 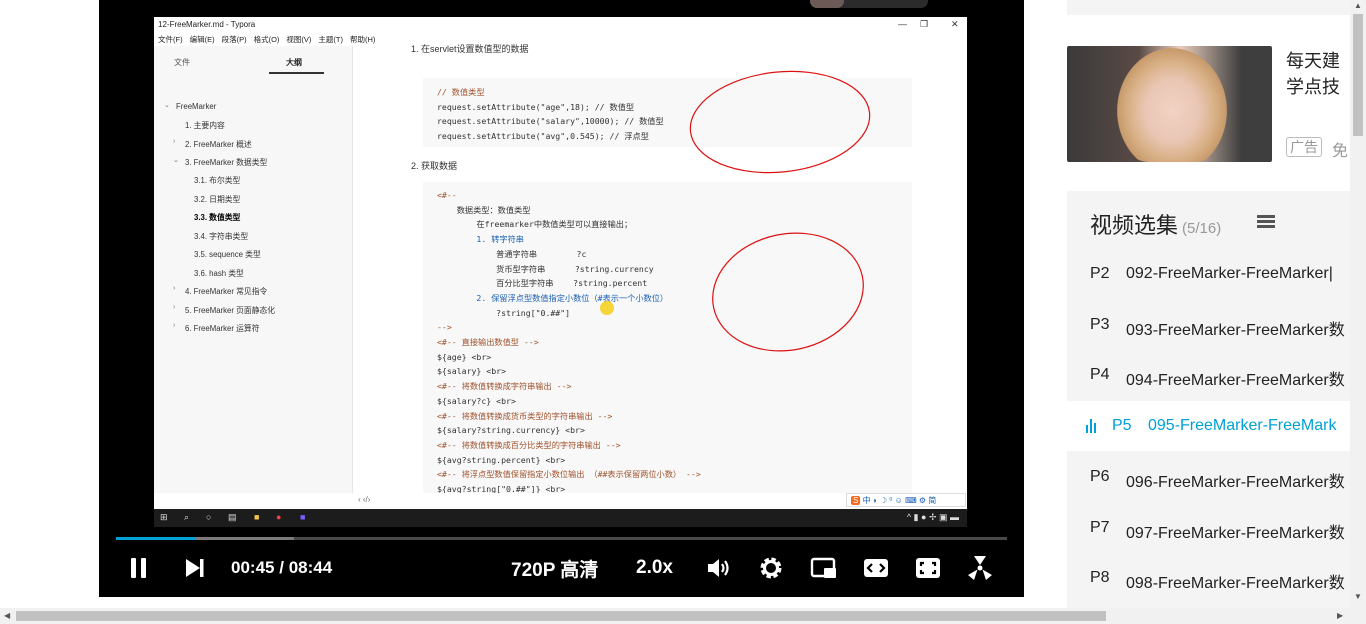 I want to click on page-vertical-scrollbar: ▲ ▼, so click(x=1358, y=304).